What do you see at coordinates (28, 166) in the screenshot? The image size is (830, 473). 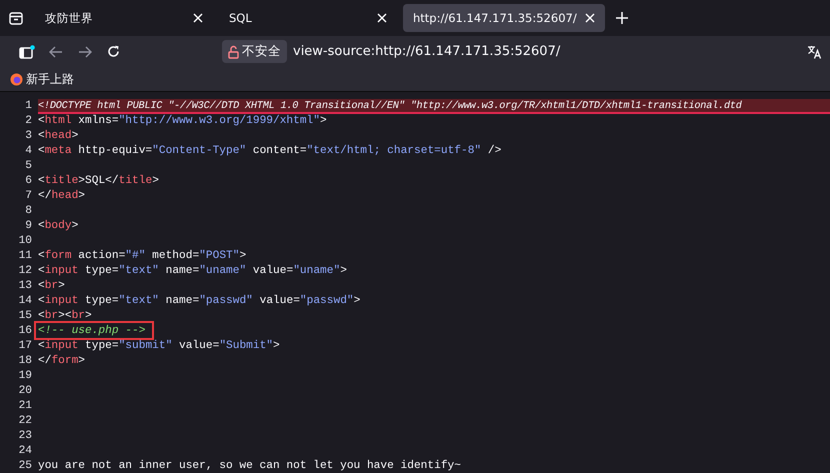 I see `line-number: 5` at bounding box center [28, 166].